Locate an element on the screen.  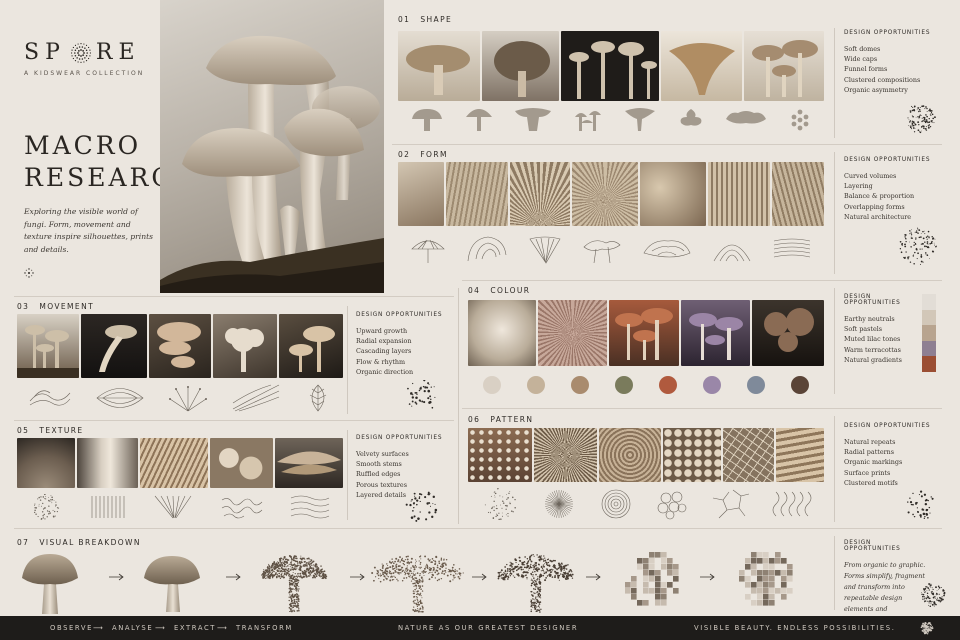
cluster-shape-icon is located at coordinates (588, 121).